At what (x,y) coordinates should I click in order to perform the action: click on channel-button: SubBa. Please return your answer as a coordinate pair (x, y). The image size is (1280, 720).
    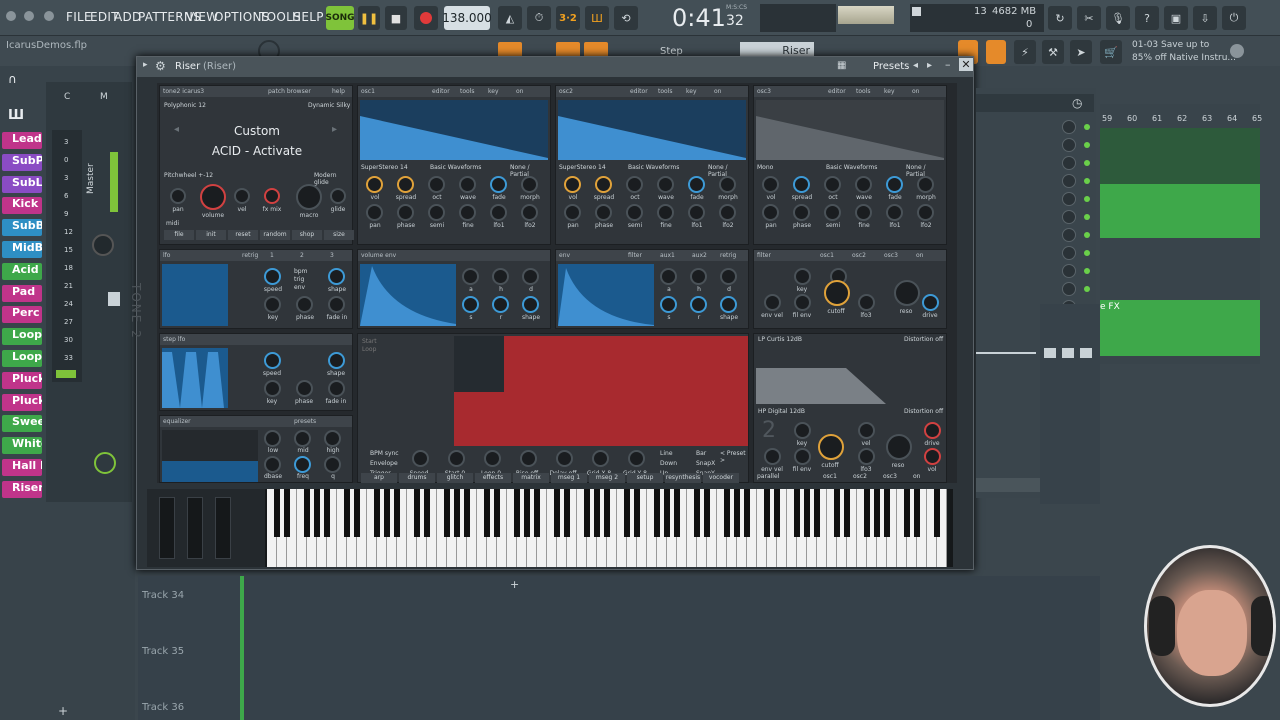
    Looking at the image, I should click on (22, 228).